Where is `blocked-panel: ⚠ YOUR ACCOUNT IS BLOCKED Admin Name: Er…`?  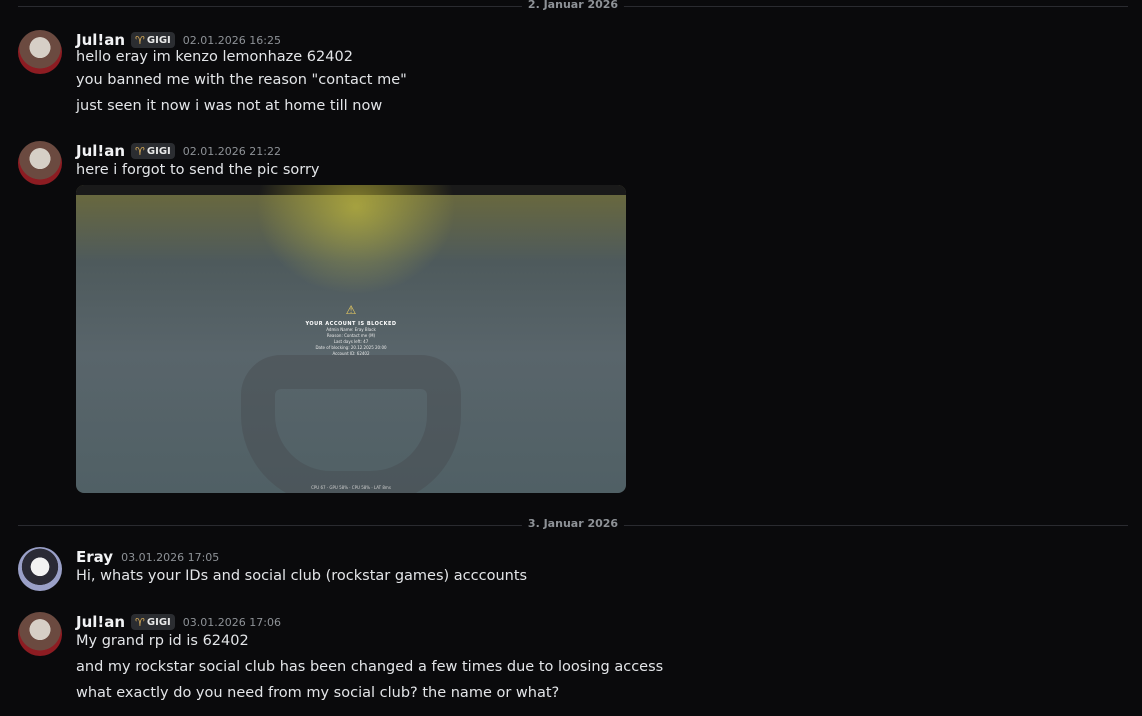
blocked-panel: ⚠ YOUR ACCOUNT IS BLOCKED Admin Name: Er… is located at coordinates (351, 330).